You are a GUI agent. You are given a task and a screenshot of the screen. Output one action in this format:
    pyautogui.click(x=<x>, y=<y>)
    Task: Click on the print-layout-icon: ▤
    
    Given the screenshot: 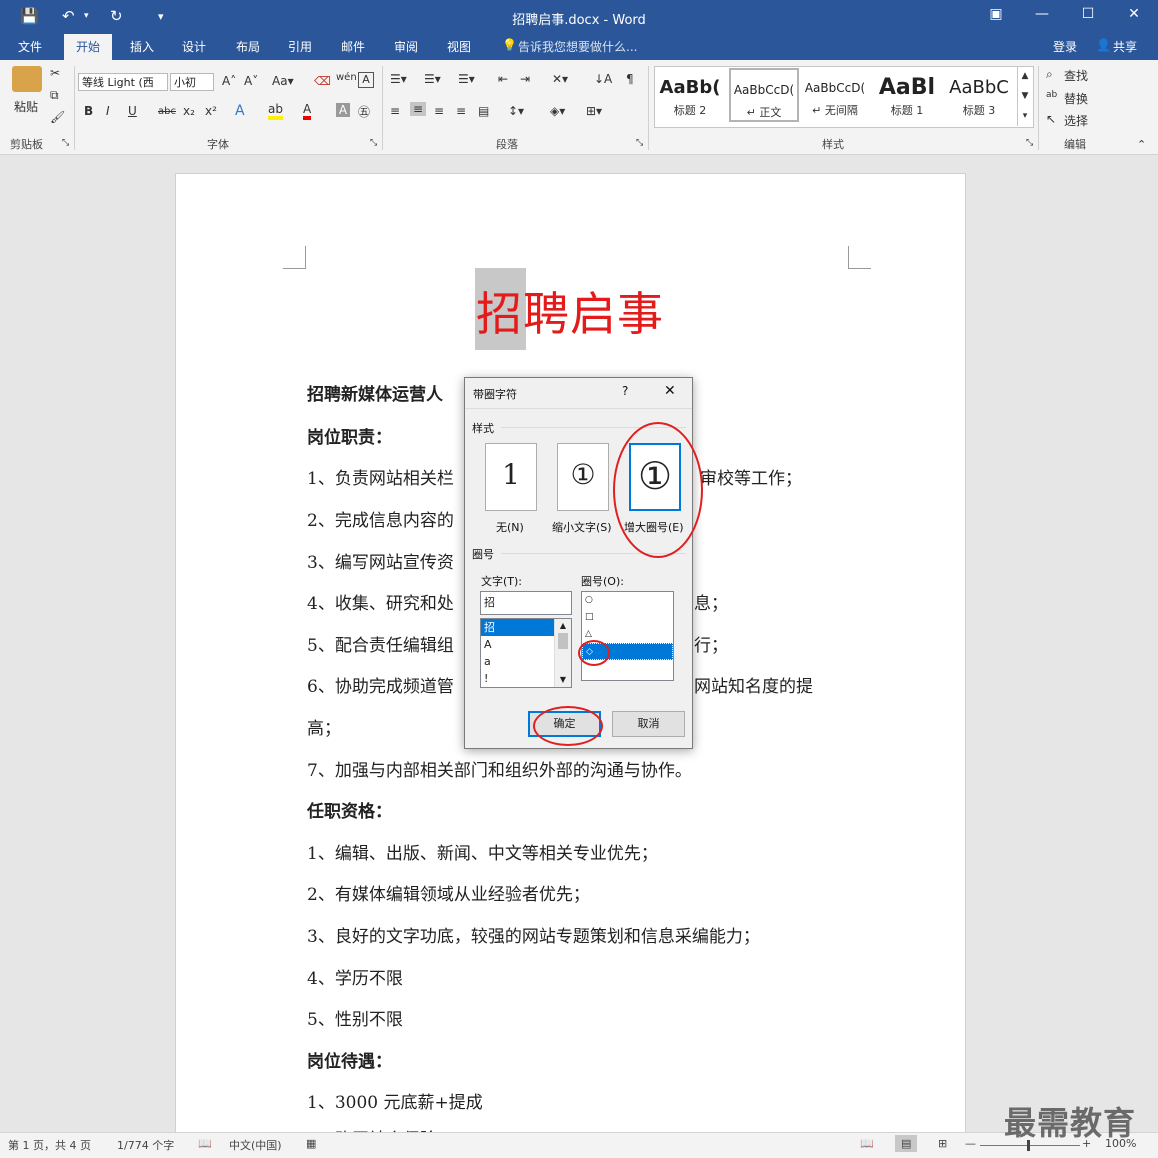 What is the action you would take?
    pyautogui.click(x=906, y=1143)
    